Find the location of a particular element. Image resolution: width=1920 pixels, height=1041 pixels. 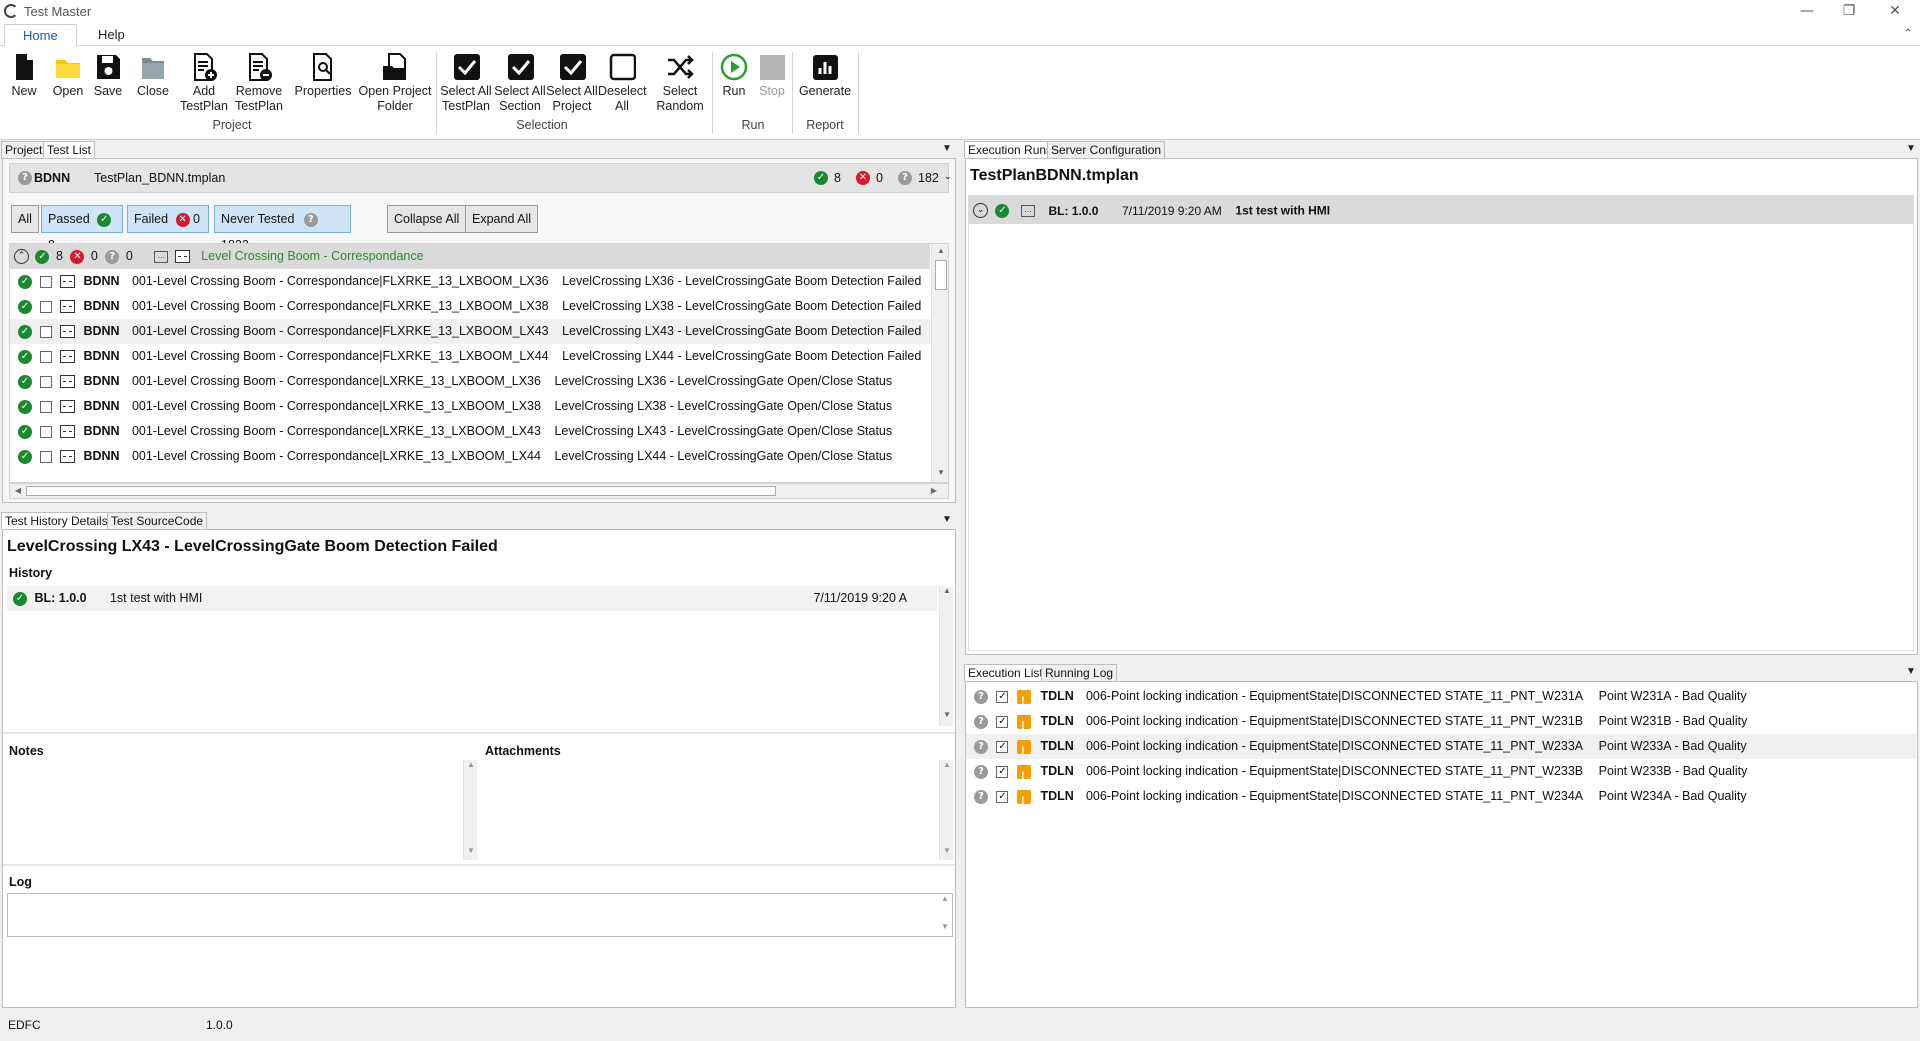

scroll-left-icon: ◀ is located at coordinates (18, 491).